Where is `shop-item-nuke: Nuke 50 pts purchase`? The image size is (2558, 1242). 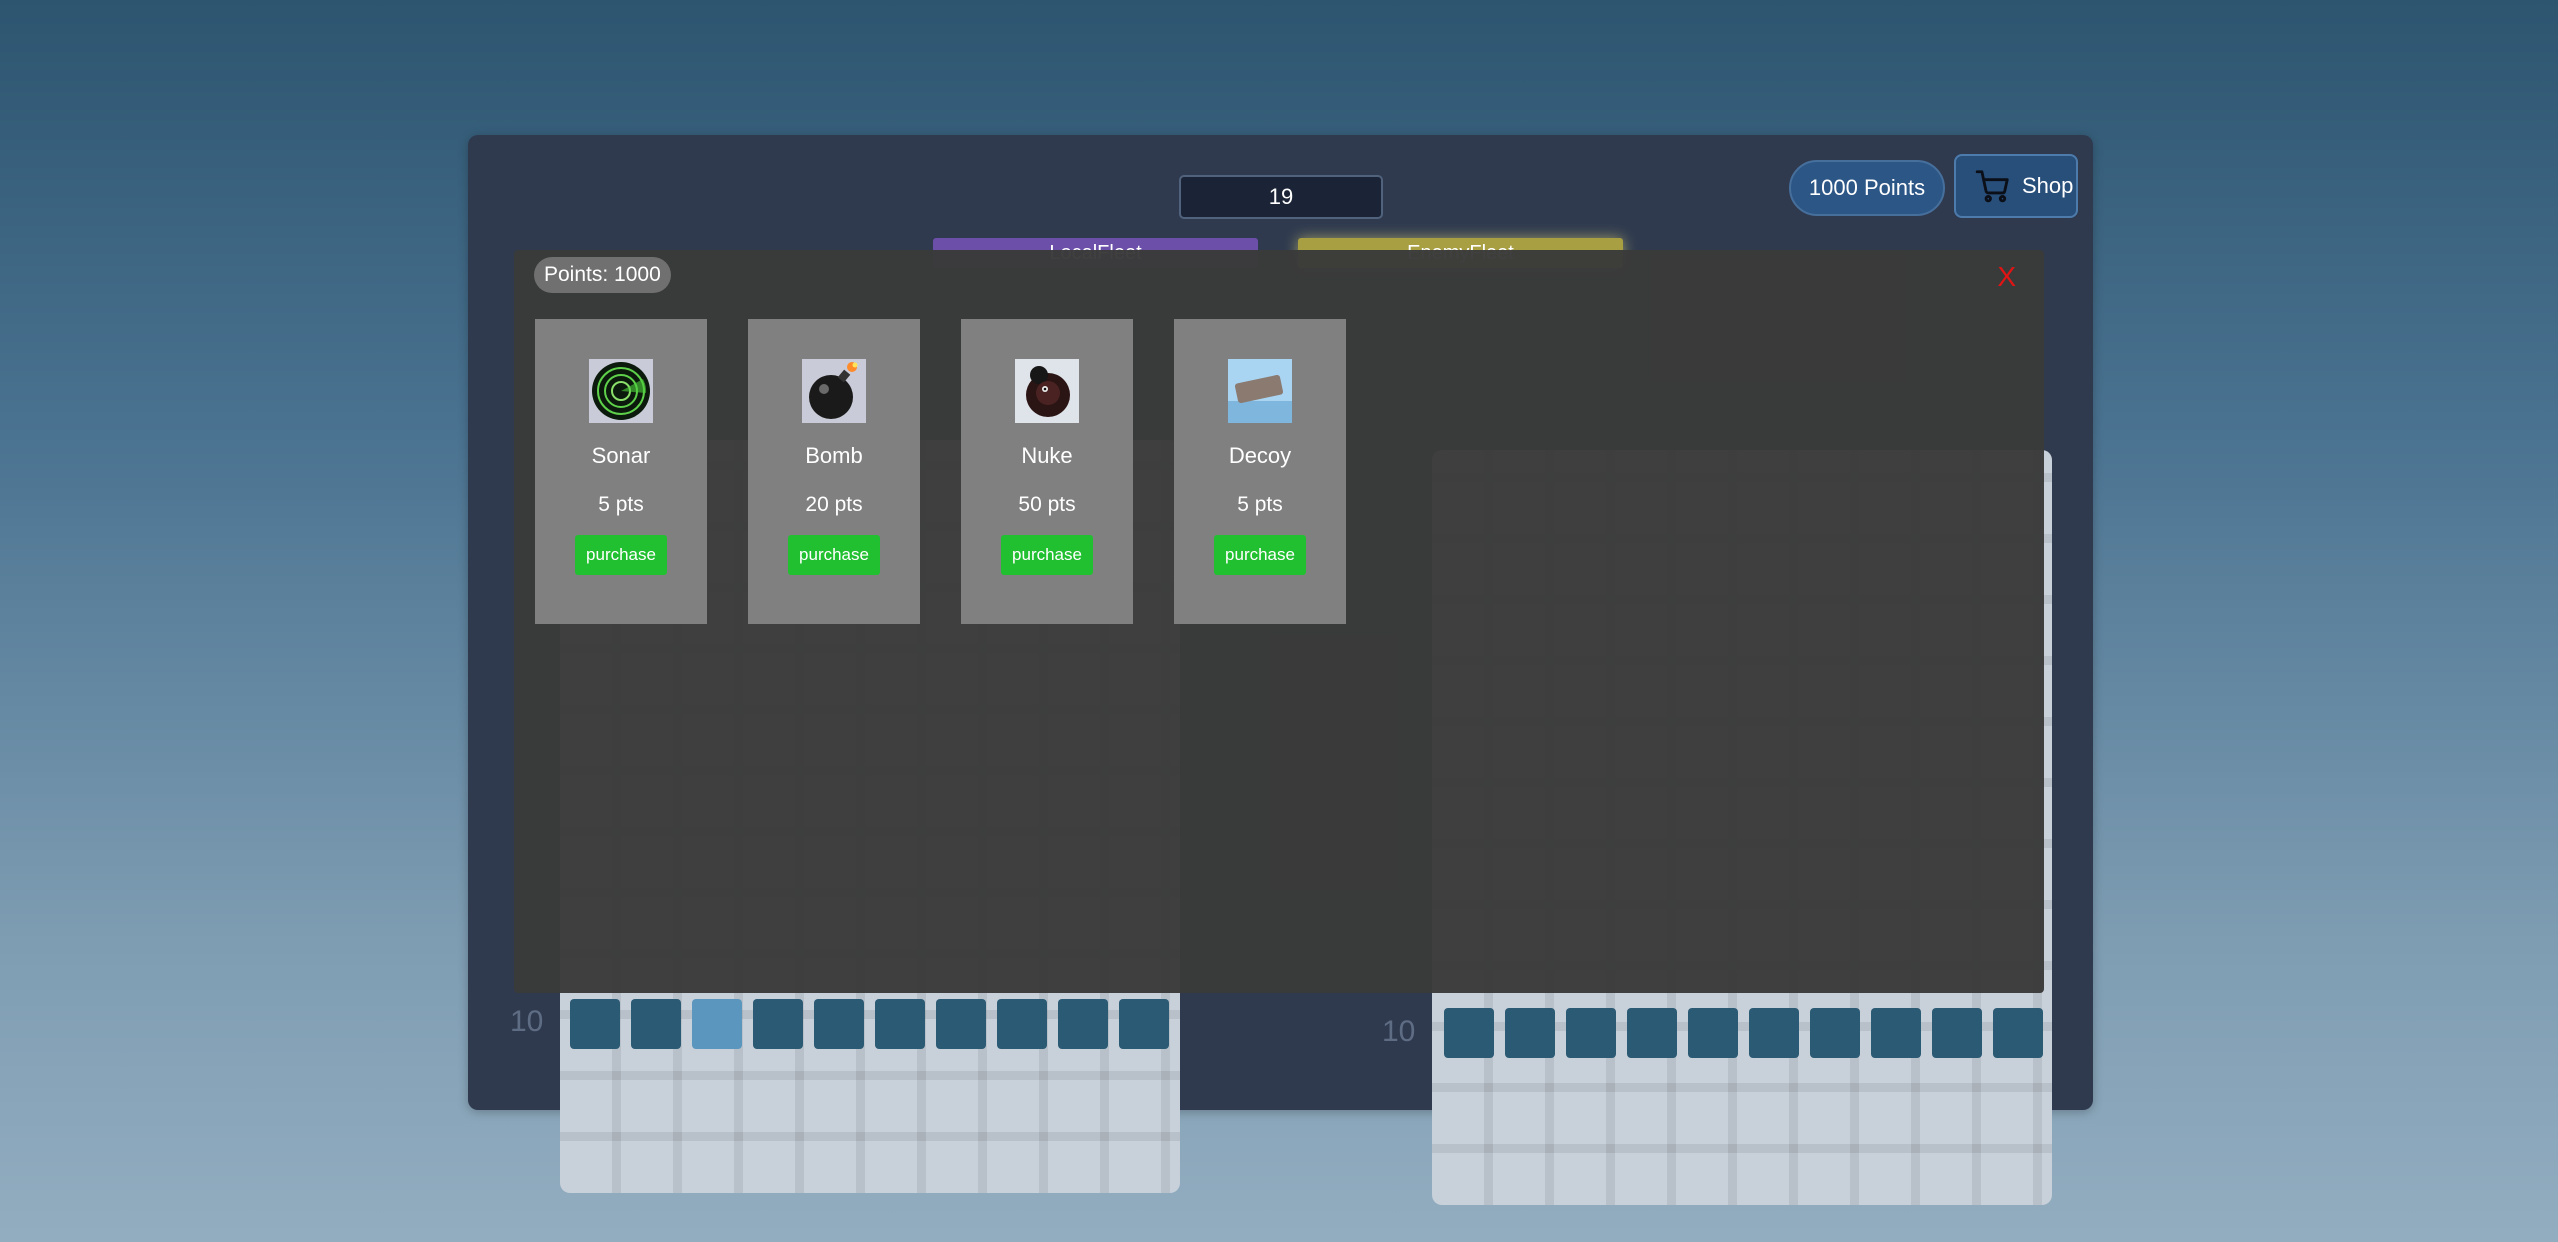 shop-item-nuke: Nuke 50 pts purchase is located at coordinates (1047, 471).